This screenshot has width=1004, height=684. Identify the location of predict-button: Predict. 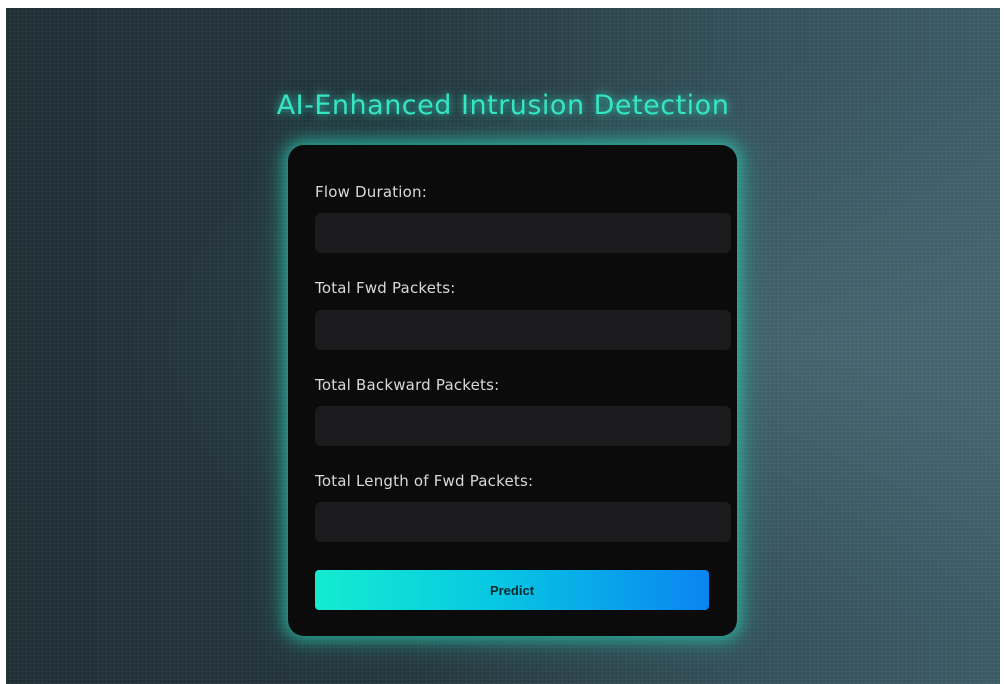
(512, 590).